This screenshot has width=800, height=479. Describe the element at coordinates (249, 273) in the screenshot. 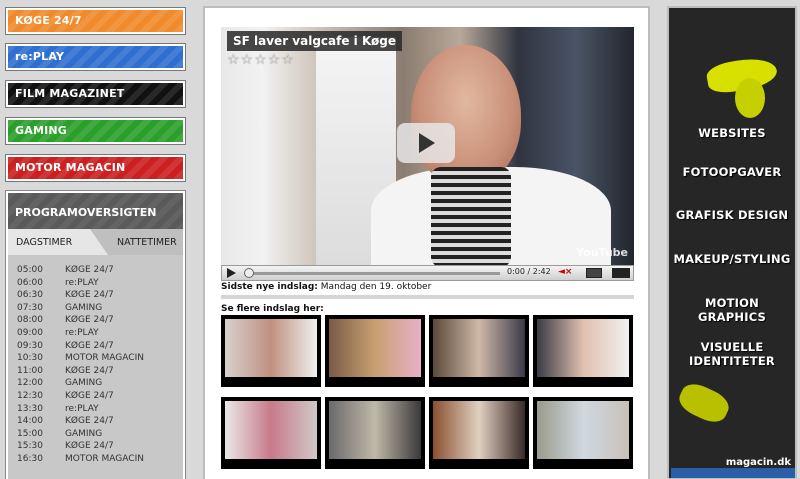

I see `seek-handle` at that location.